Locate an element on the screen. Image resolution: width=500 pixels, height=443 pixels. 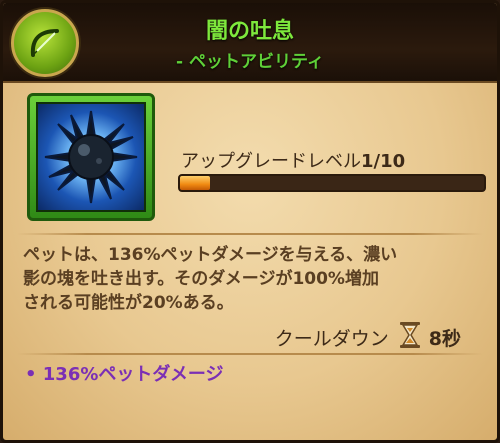
upgrade-progress-fill is located at coordinates (195, 183).